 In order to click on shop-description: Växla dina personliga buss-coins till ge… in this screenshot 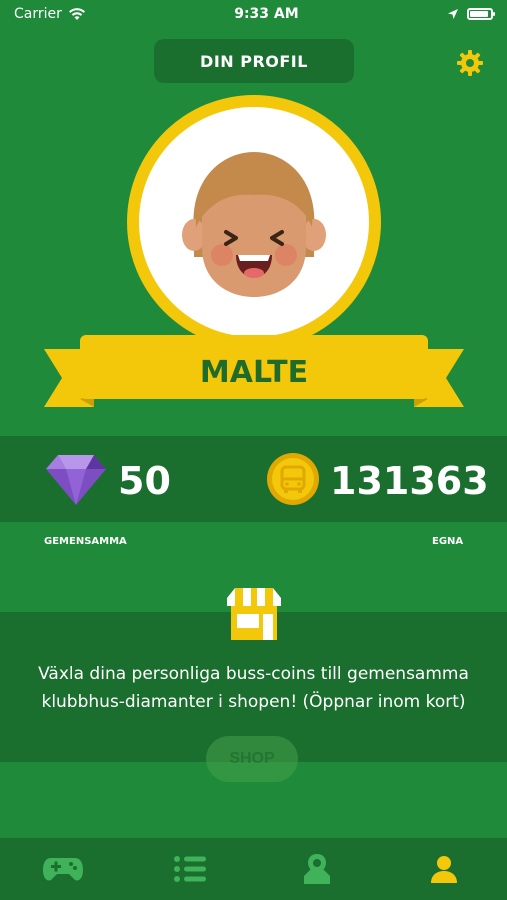, I will do `click(253, 688)`.